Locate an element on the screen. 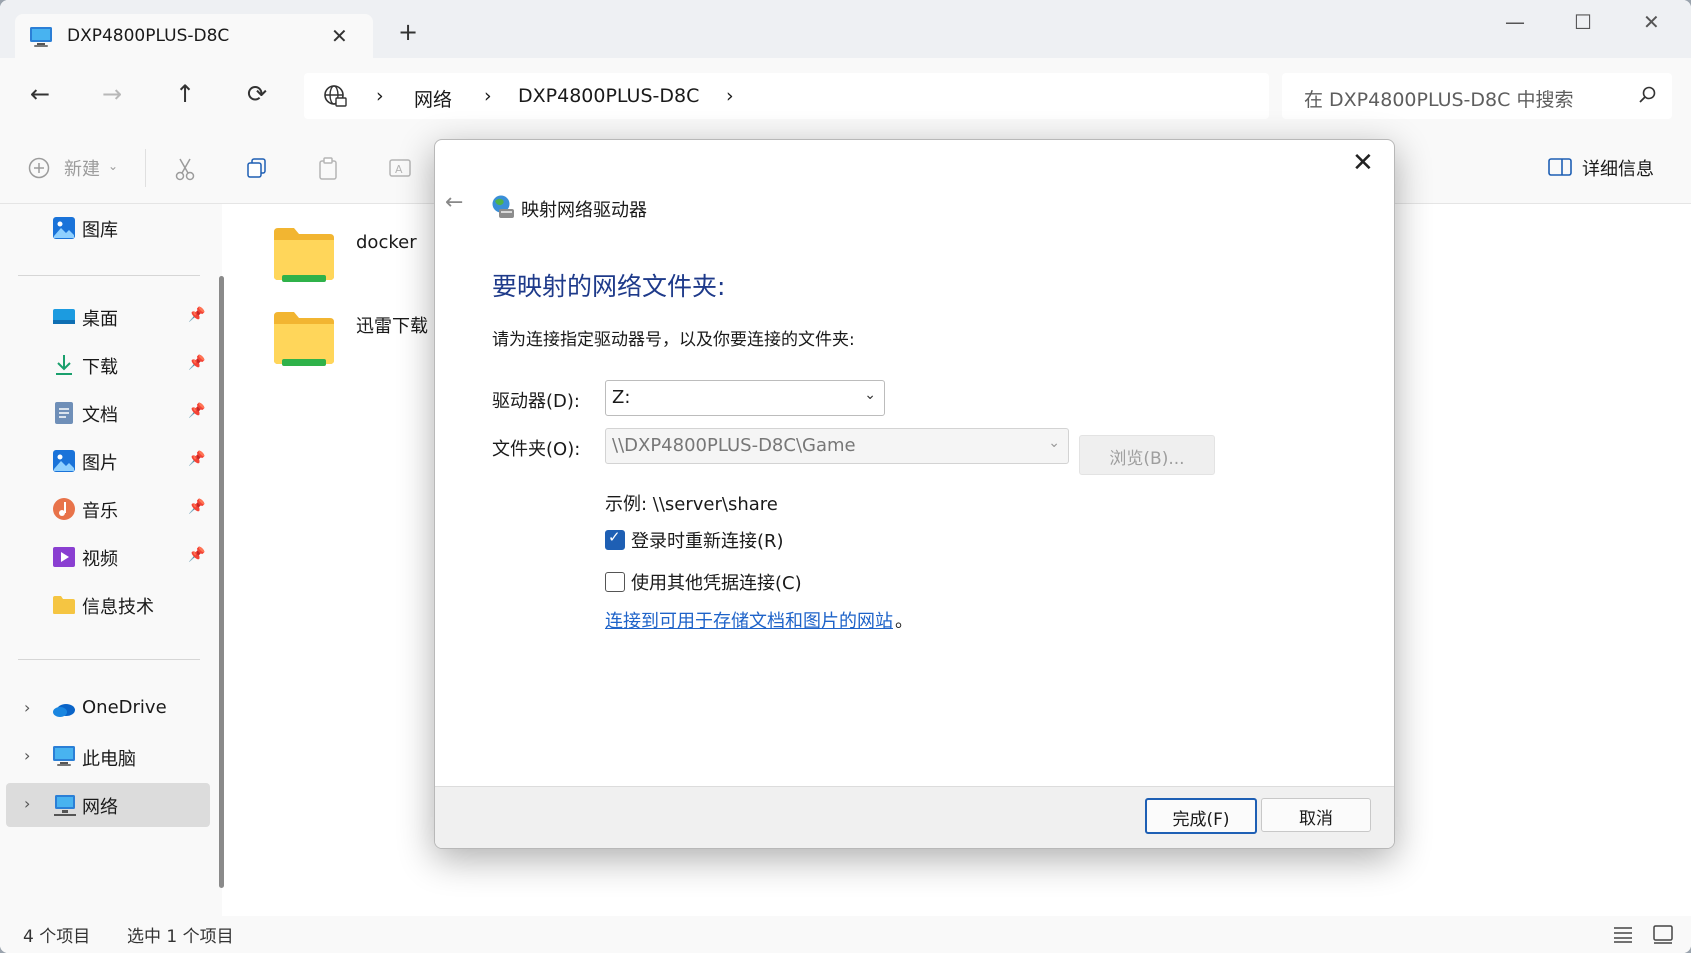 The height and width of the screenshot is (953, 1691). sidebar-item-label: 此电脑 is located at coordinates (109, 759).